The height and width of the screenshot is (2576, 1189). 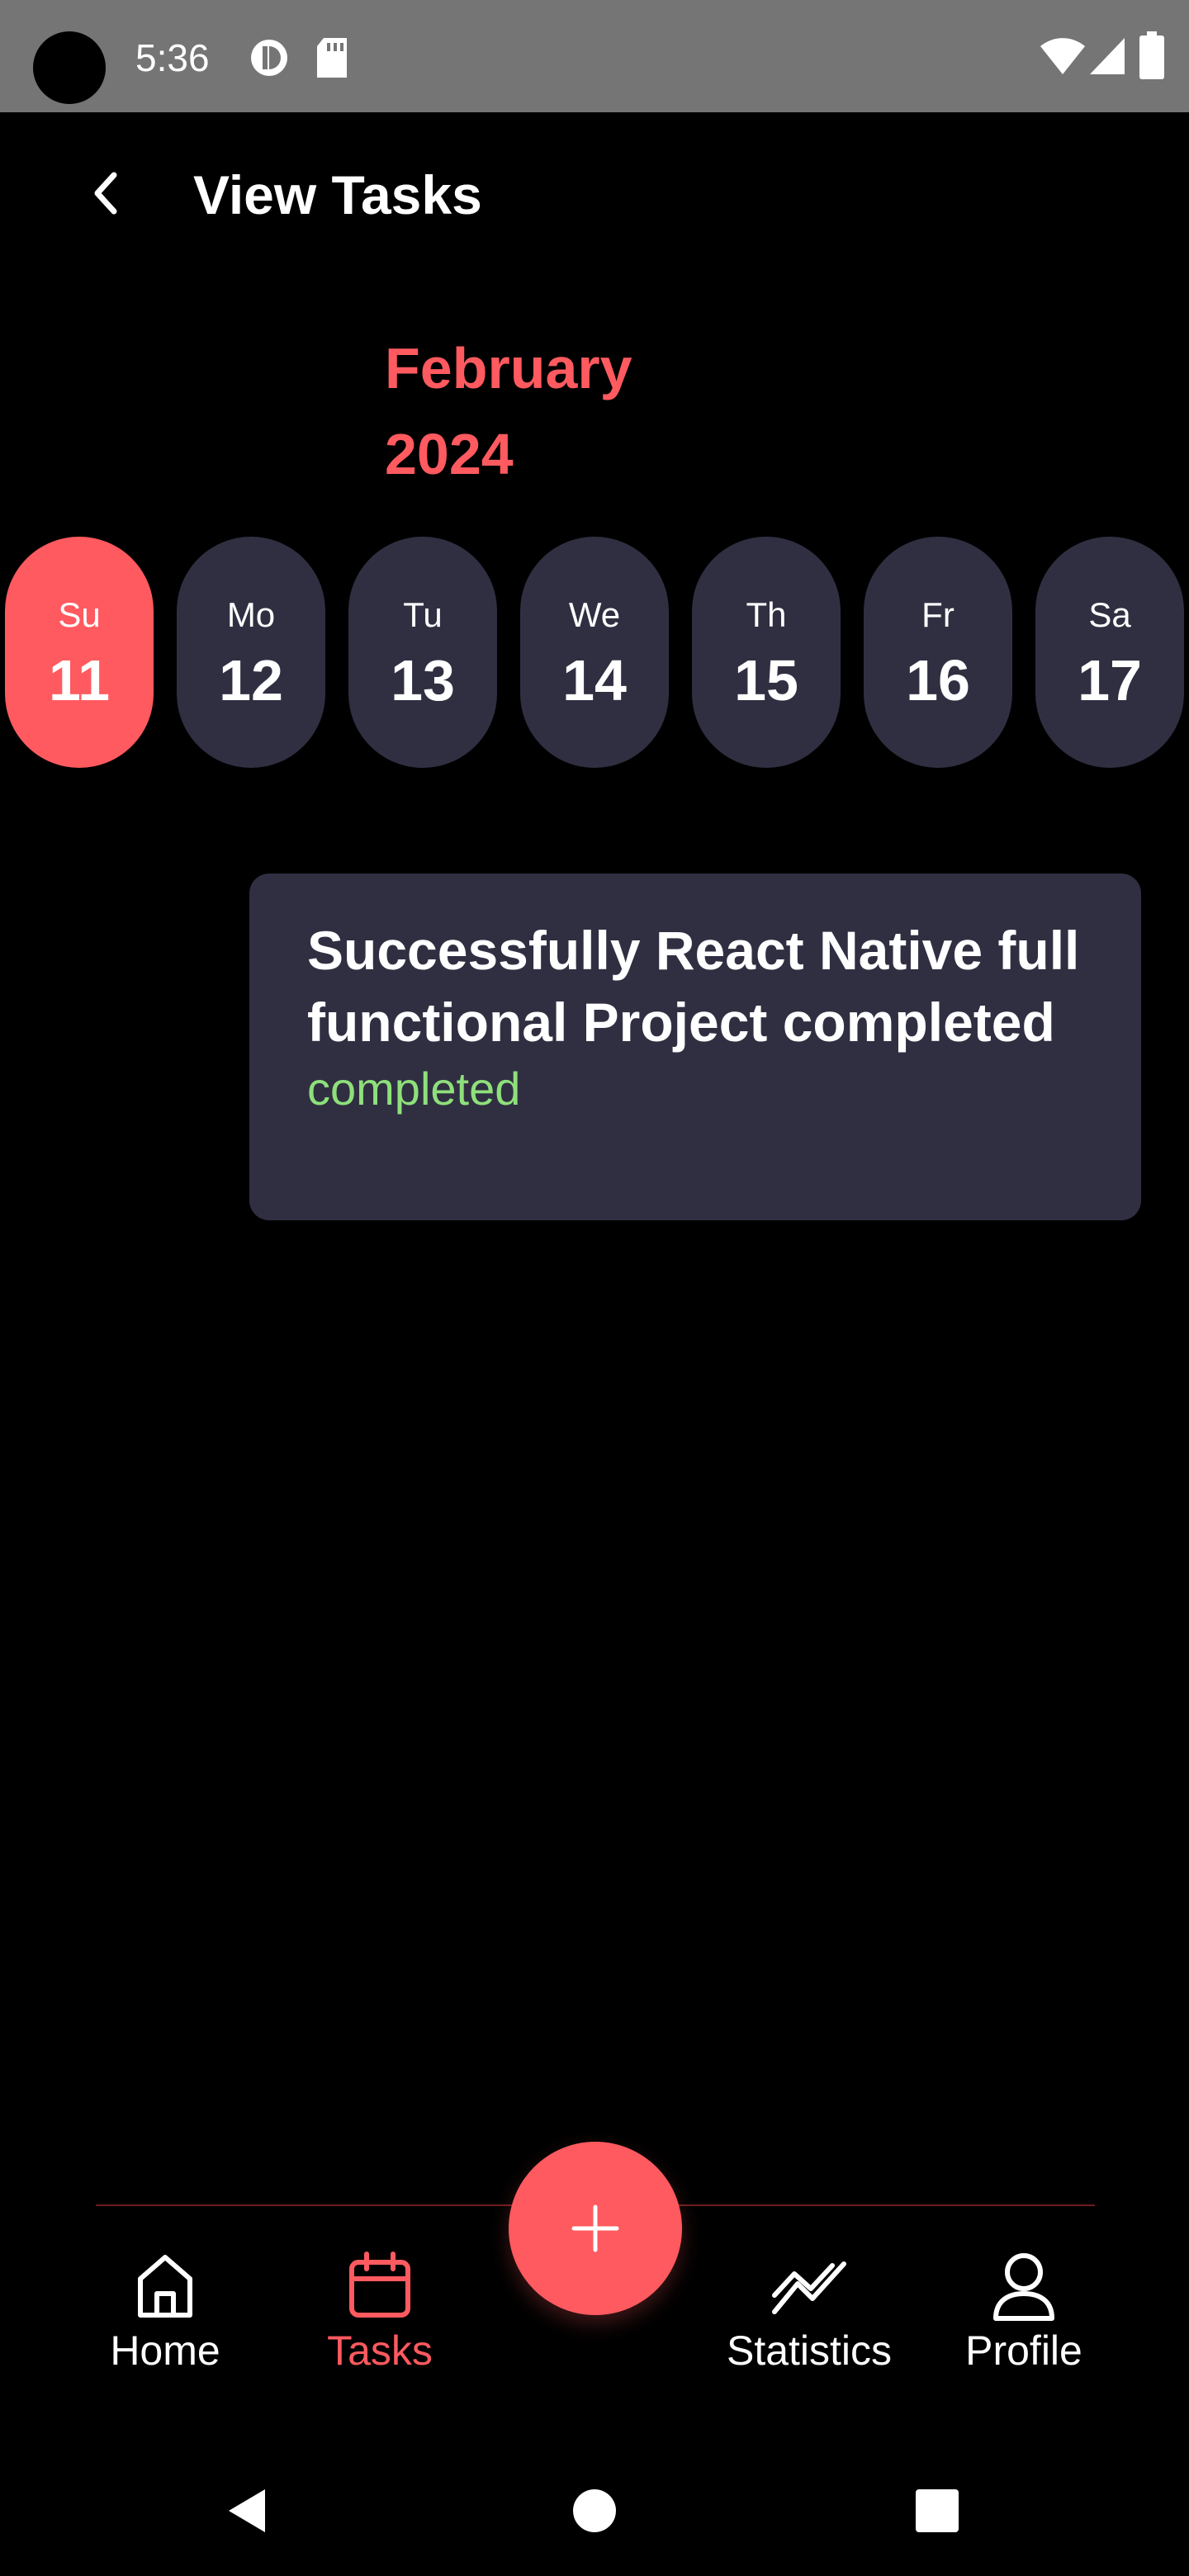 I want to click on battery-icon, so click(x=1151, y=55).